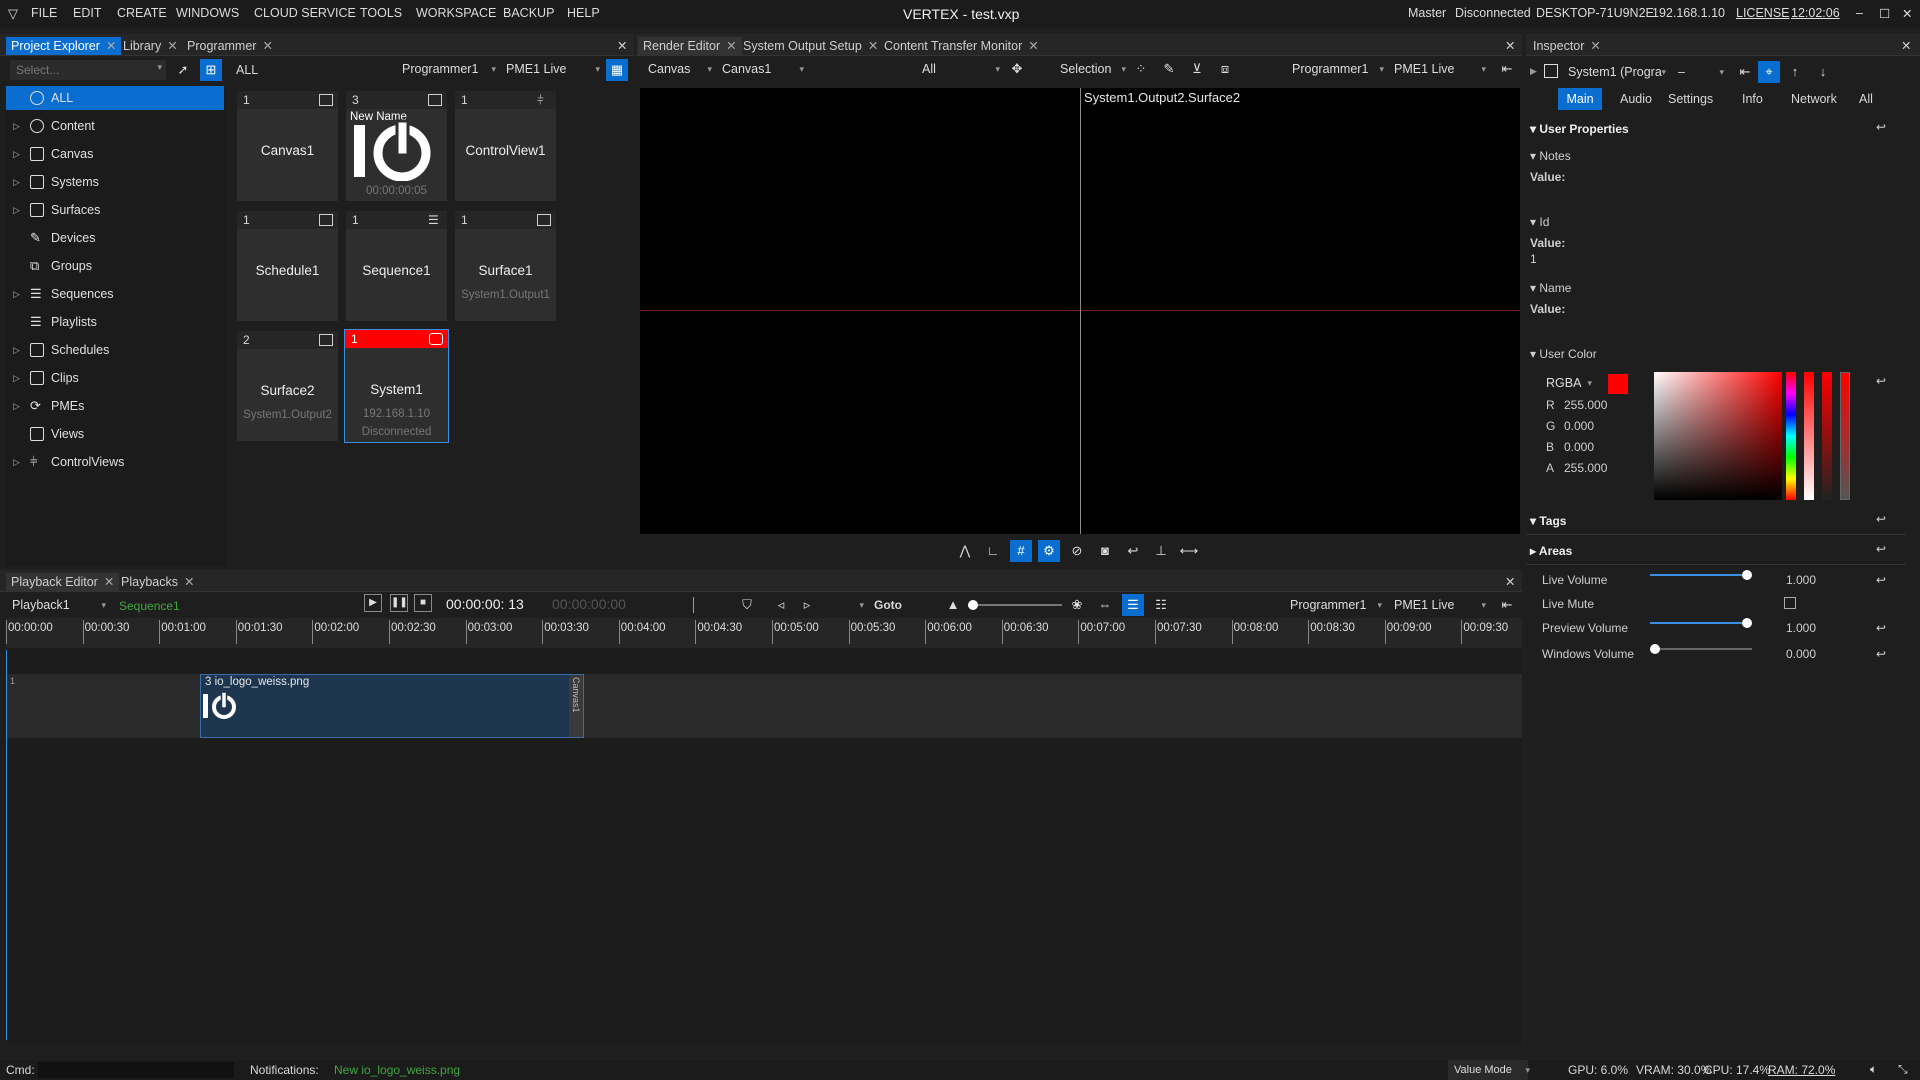 The width and height of the screenshot is (1920, 1080). I want to click on menu-edit: EDIT, so click(87, 13).